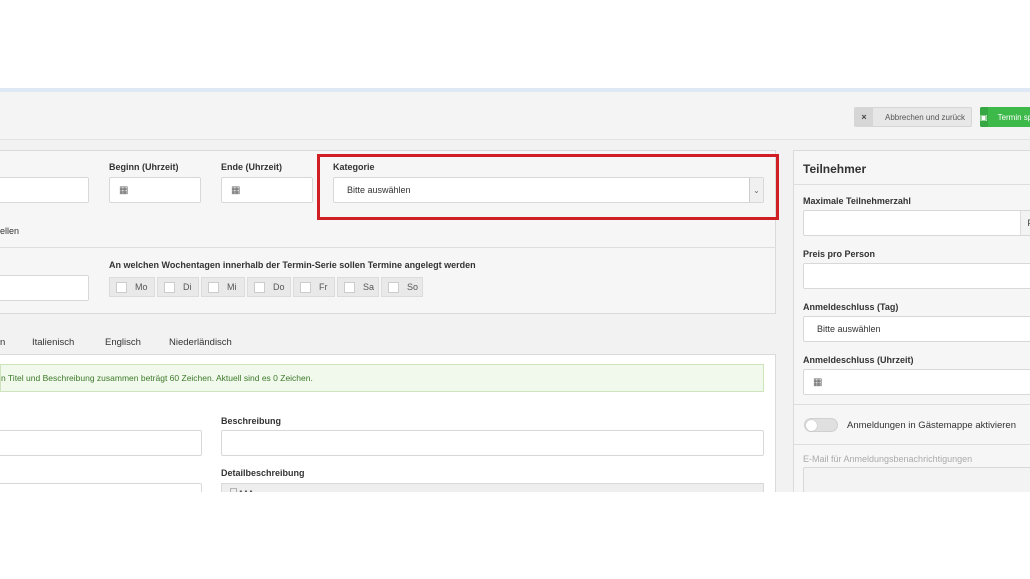 The height and width of the screenshot is (579, 1030). What do you see at coordinates (252, 167) in the screenshot?
I see `ende-label: Ende (Uhrzeit)` at bounding box center [252, 167].